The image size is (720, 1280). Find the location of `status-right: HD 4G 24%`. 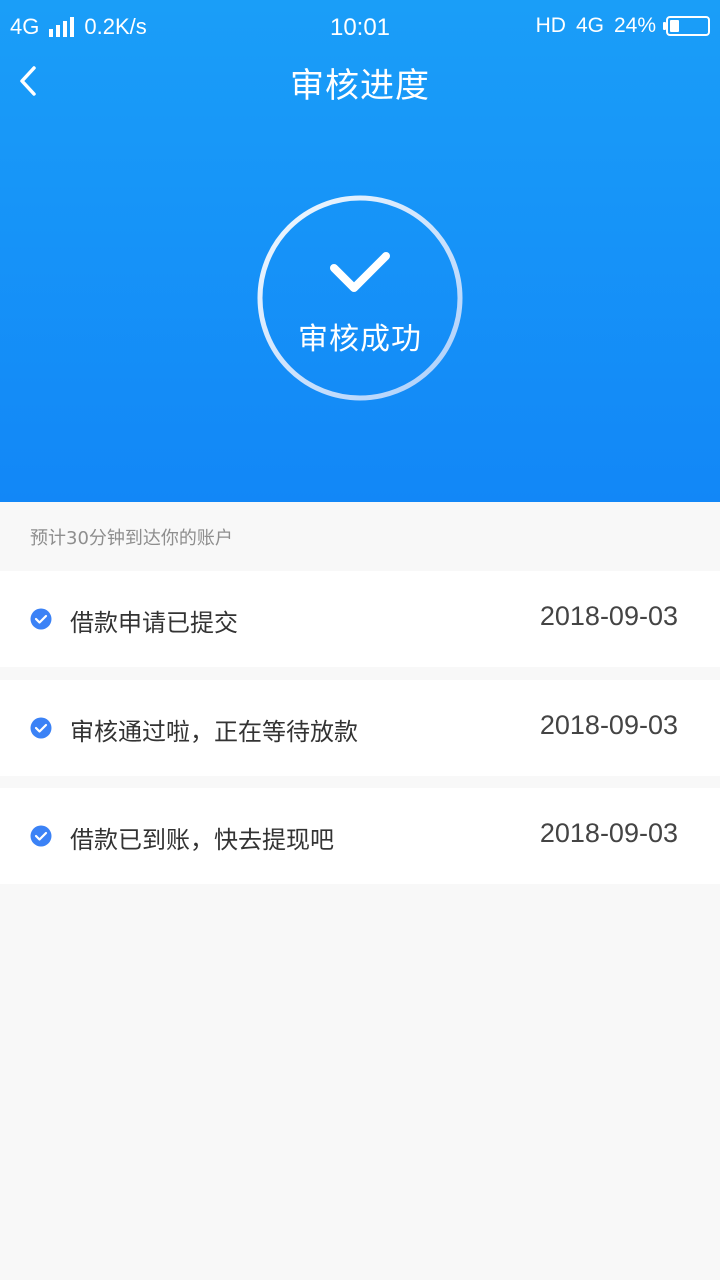

status-right: HD 4G 24% is located at coordinates (623, 26).